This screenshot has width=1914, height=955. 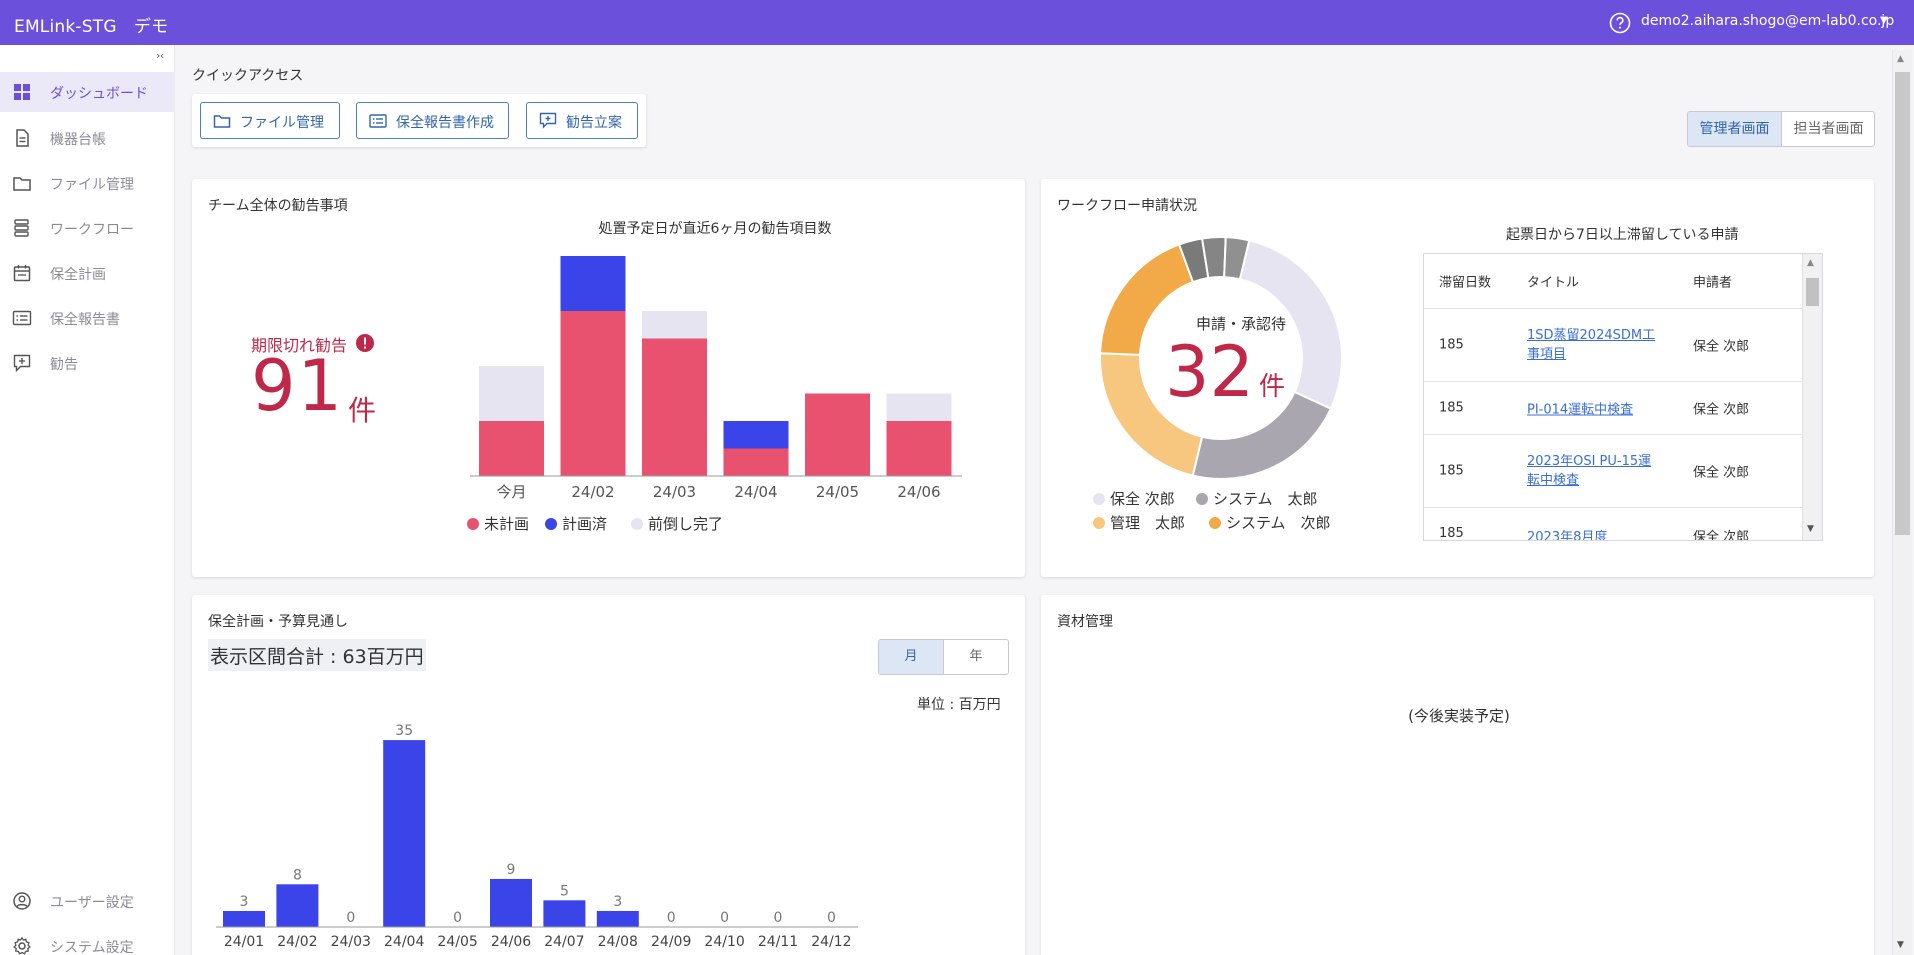 I want to click on legend-item: システム 次郎, so click(x=1270, y=522).